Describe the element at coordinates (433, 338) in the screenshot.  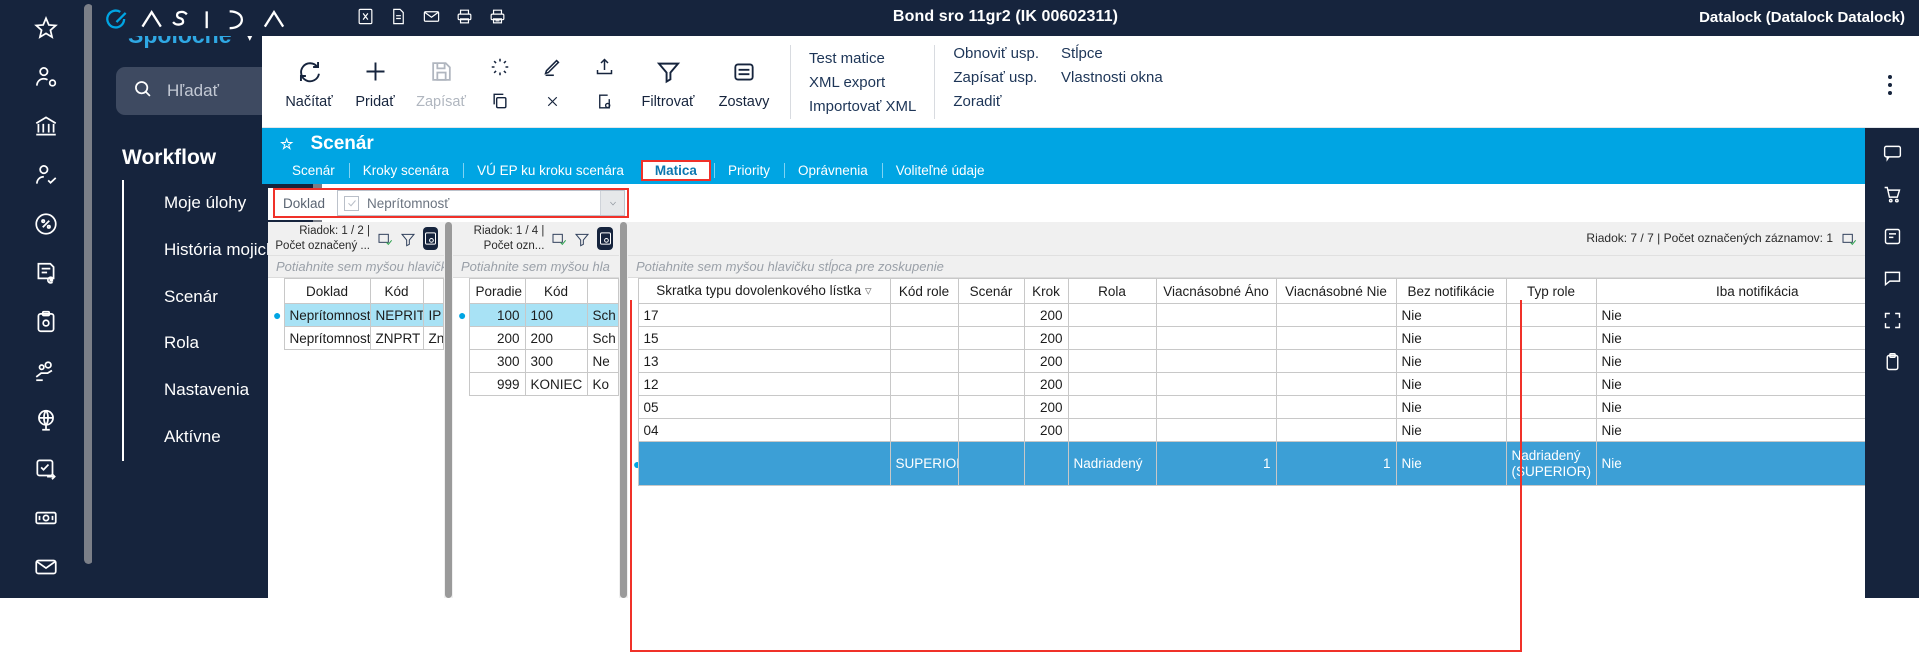
I see `cell-extra: Zn` at that location.